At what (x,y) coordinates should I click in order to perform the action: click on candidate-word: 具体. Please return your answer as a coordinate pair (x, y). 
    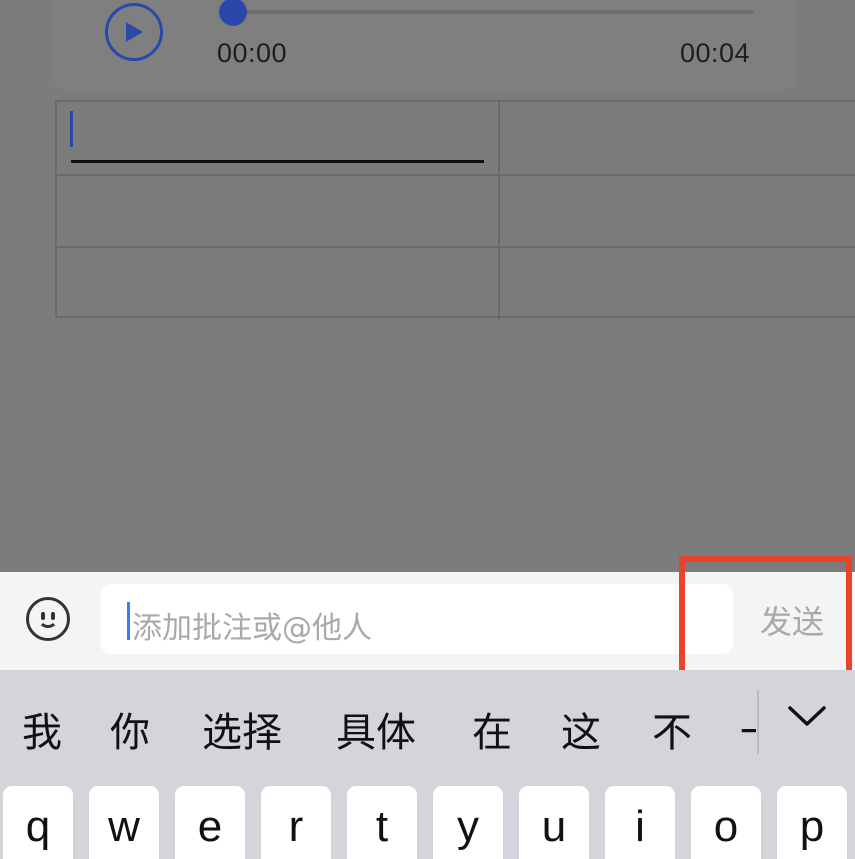
    Looking at the image, I should click on (376, 729).